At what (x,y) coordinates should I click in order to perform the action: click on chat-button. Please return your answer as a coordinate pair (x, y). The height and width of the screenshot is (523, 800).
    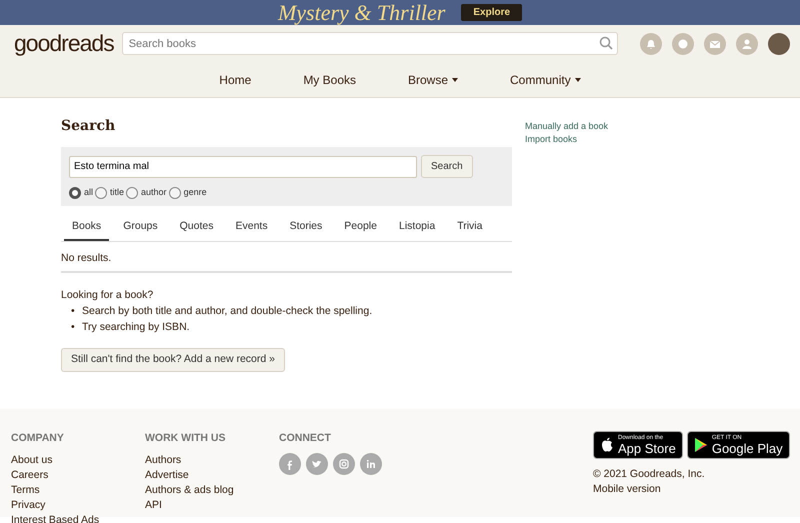
    Looking at the image, I should click on (683, 43).